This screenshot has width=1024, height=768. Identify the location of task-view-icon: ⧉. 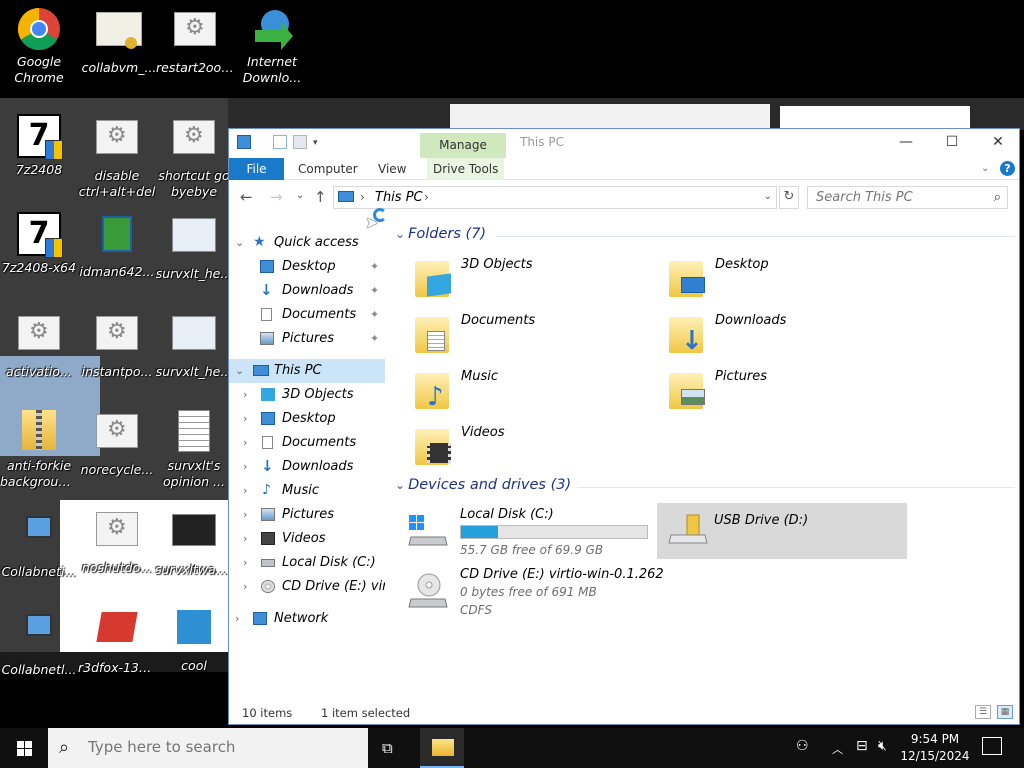
(387, 748).